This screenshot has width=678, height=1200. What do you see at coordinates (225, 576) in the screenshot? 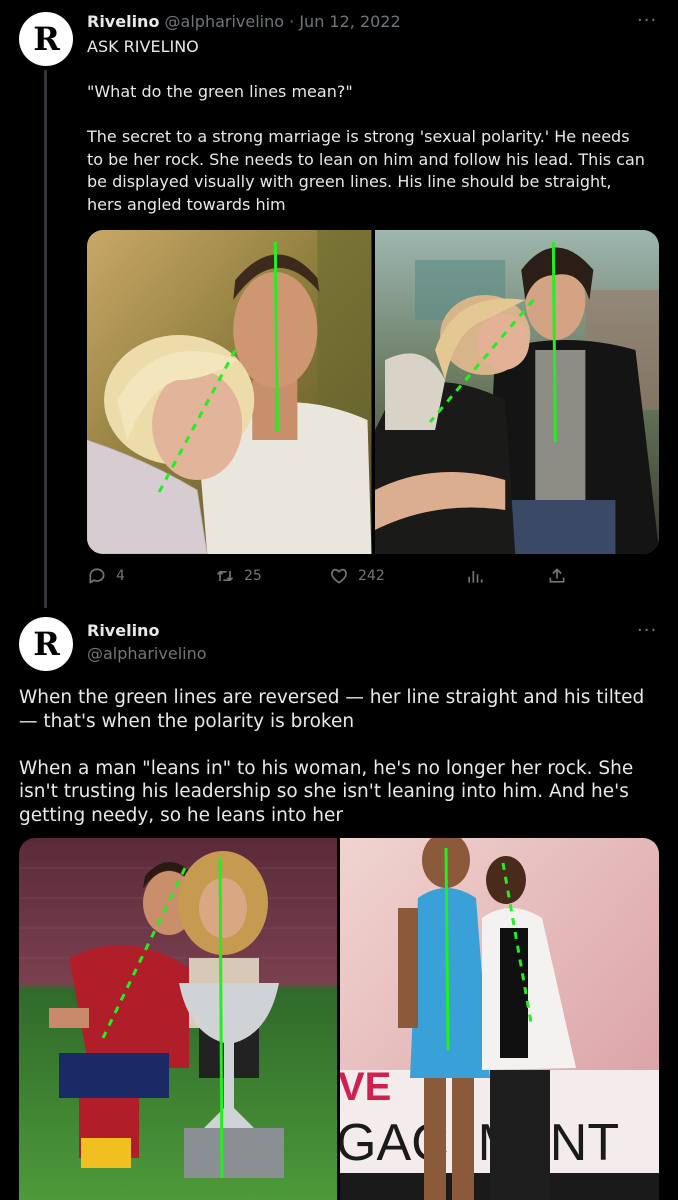
I see `retweet-icon` at bounding box center [225, 576].